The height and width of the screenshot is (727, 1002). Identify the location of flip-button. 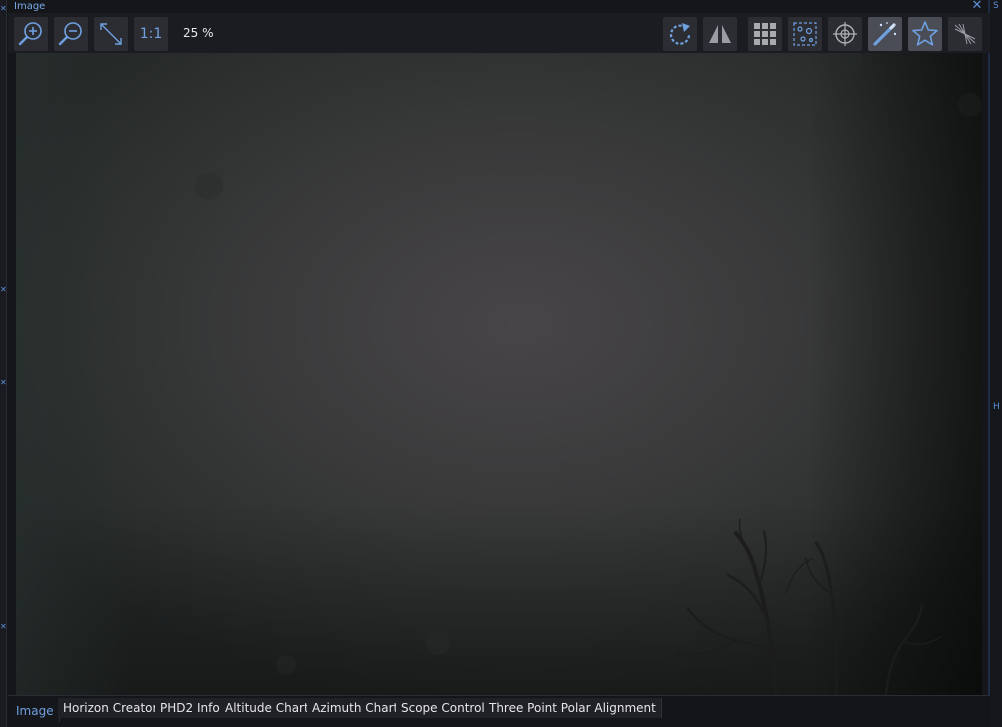
(720, 34).